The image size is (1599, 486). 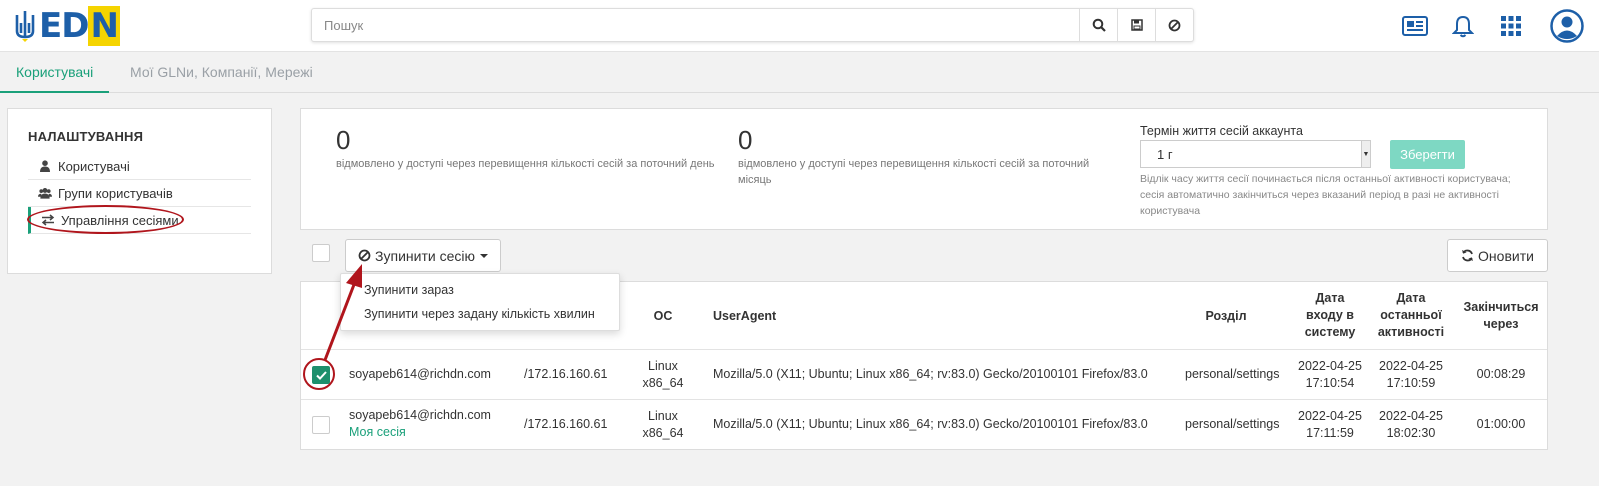 I want to click on header-useragent: UserAgent, so click(x=745, y=316).